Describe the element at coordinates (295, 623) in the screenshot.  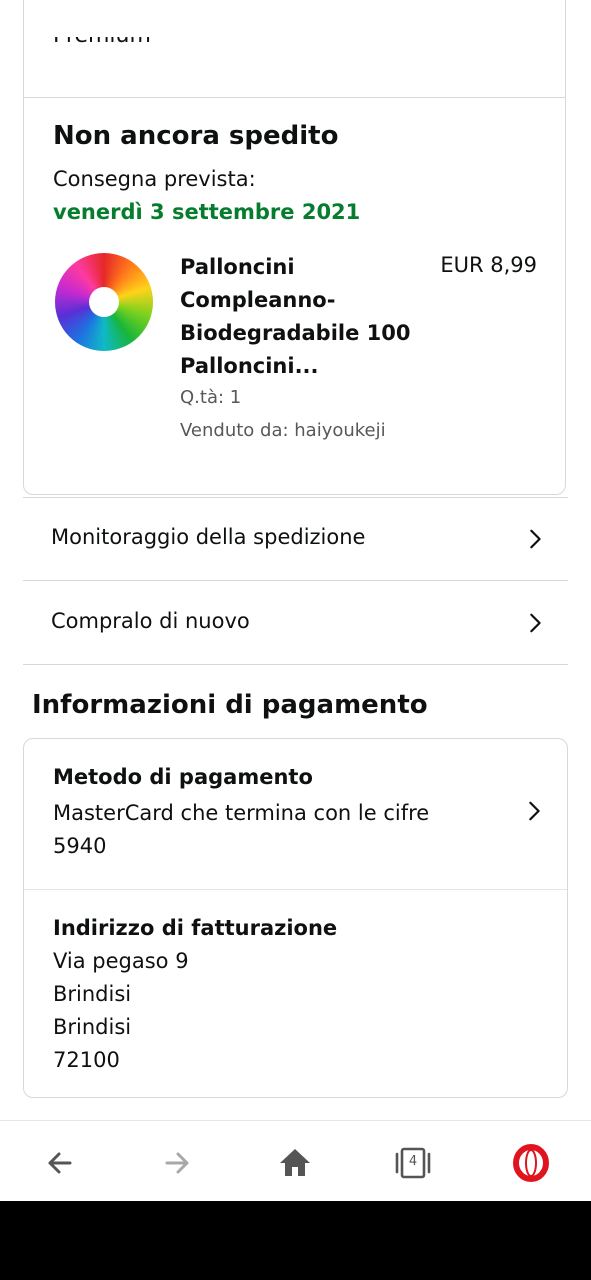
I see `buy-again-row: Compralo di nuovo` at that location.